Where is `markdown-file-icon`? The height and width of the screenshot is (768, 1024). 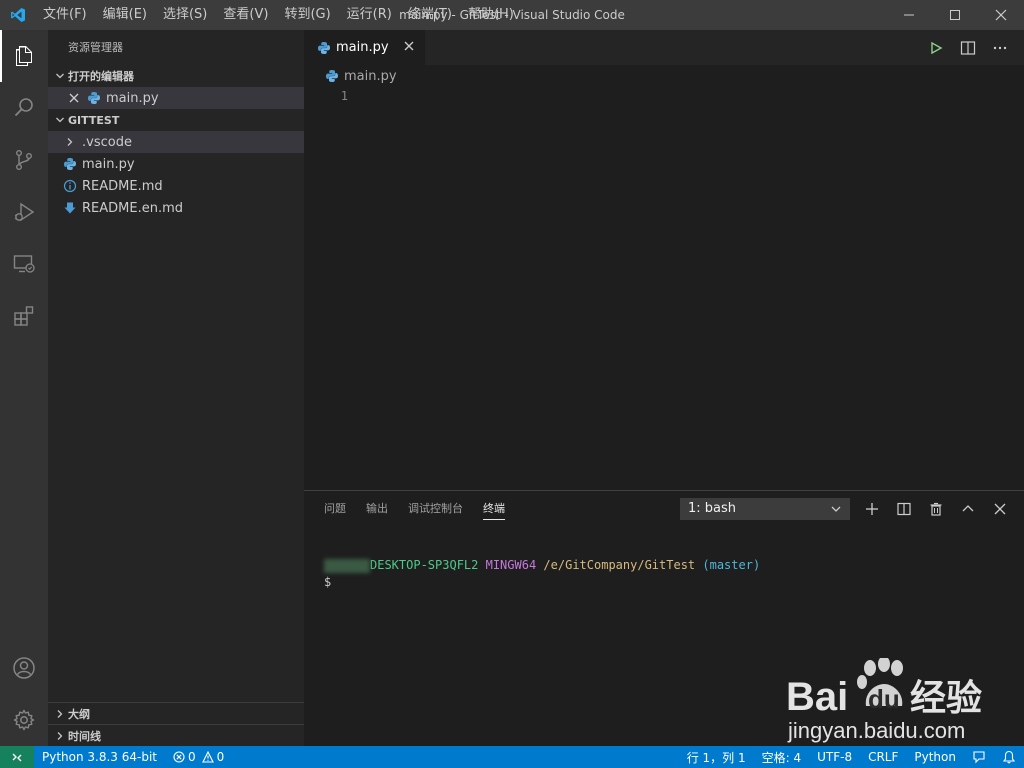 markdown-file-icon is located at coordinates (70, 208).